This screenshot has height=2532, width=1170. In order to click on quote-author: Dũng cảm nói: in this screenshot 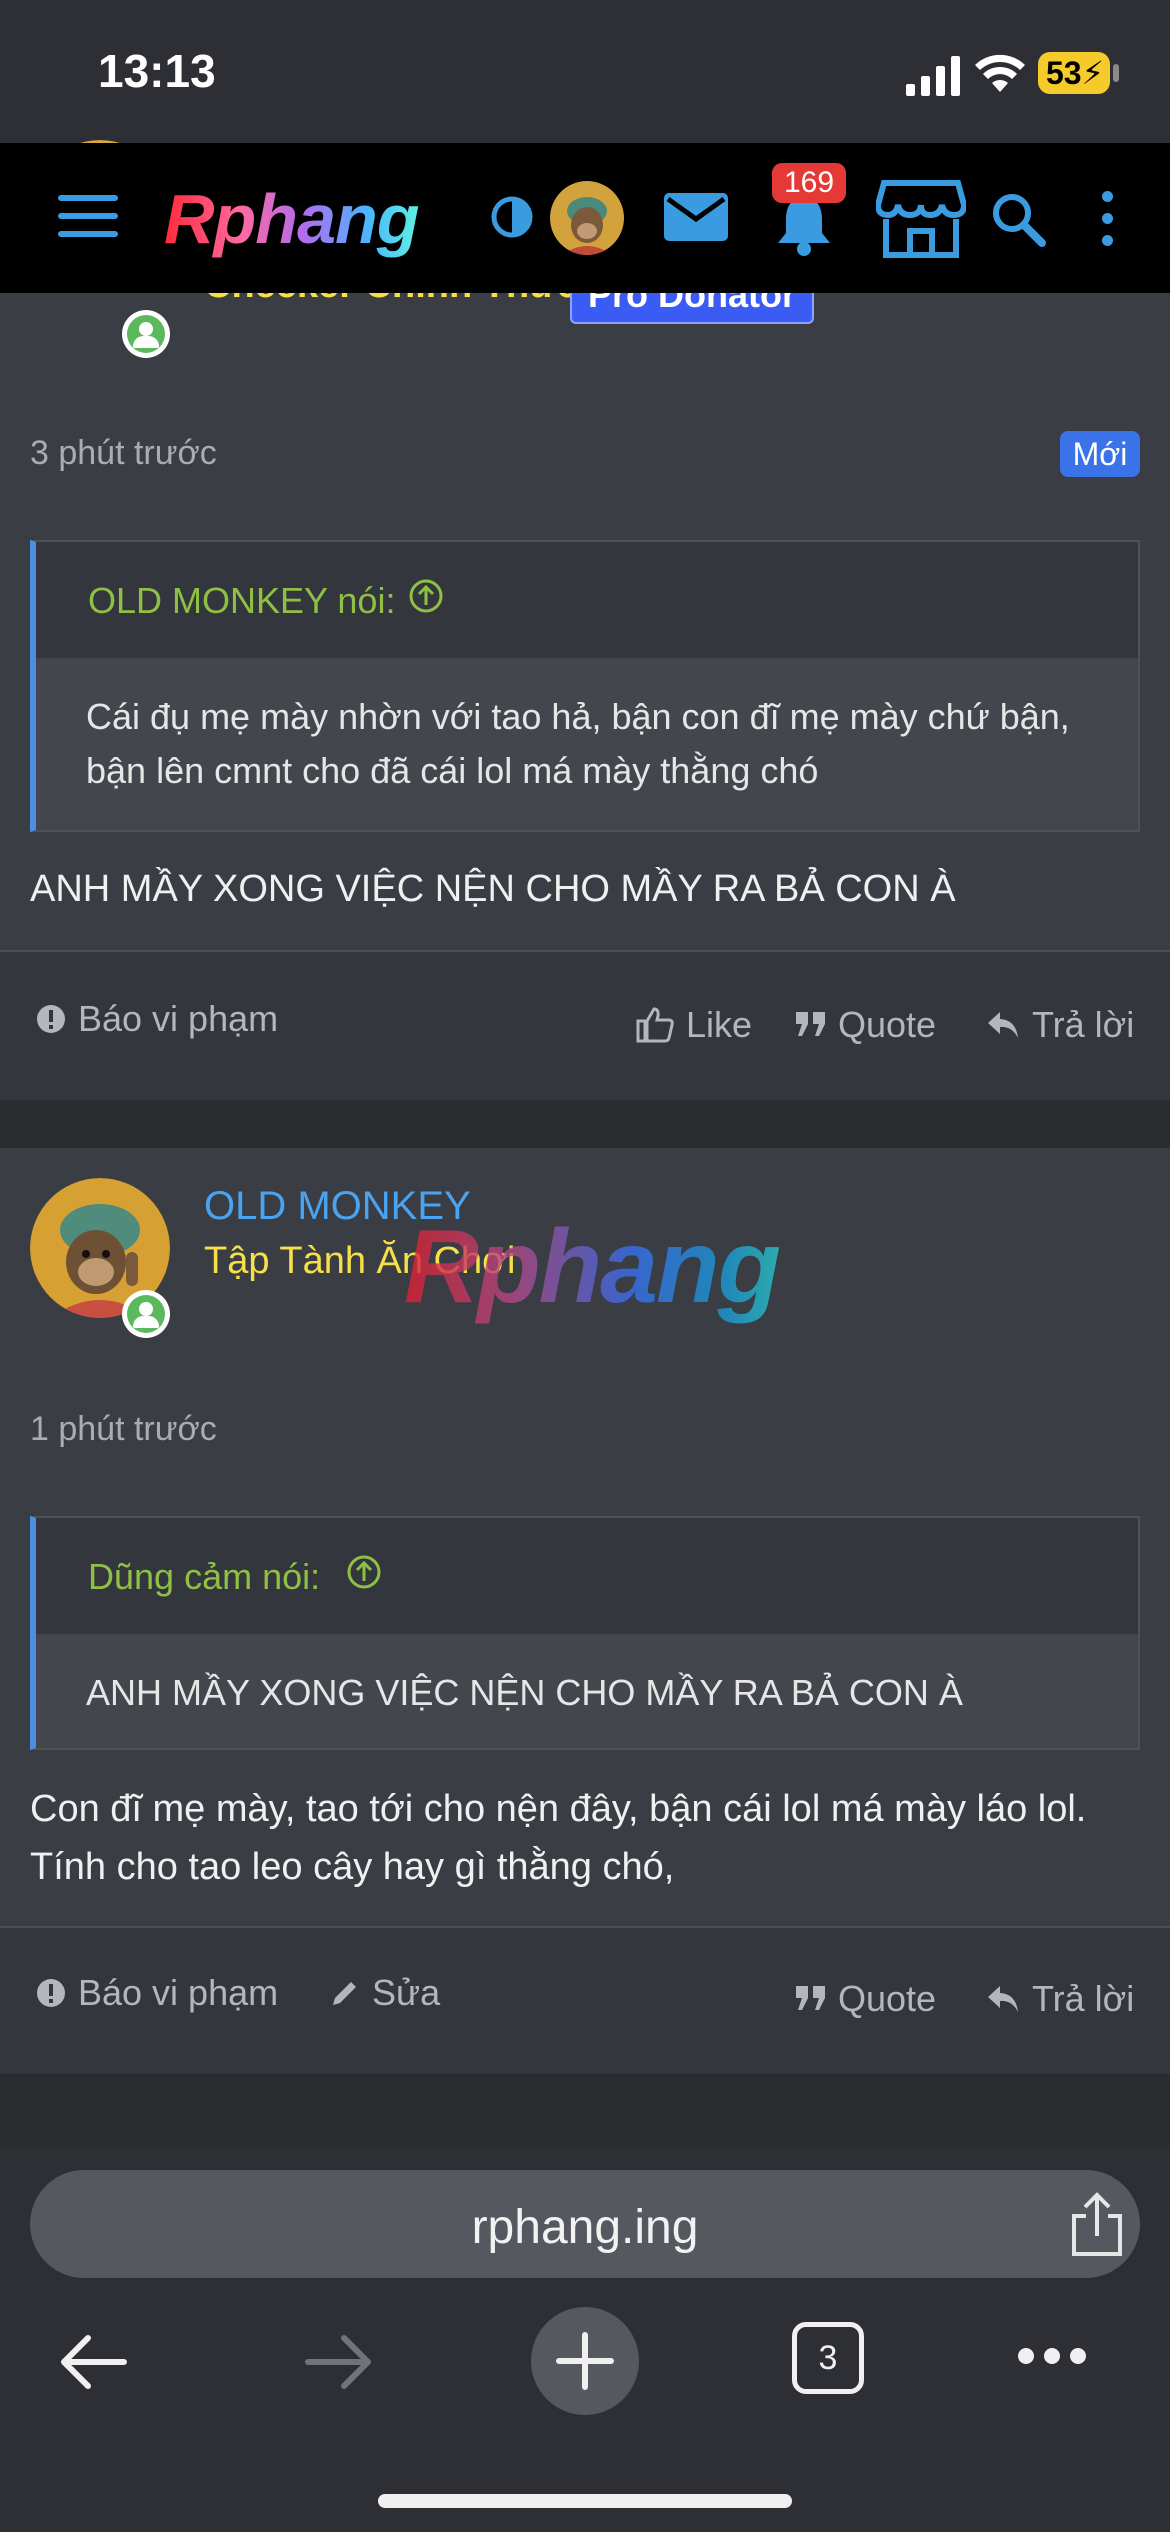, I will do `click(204, 1577)`.